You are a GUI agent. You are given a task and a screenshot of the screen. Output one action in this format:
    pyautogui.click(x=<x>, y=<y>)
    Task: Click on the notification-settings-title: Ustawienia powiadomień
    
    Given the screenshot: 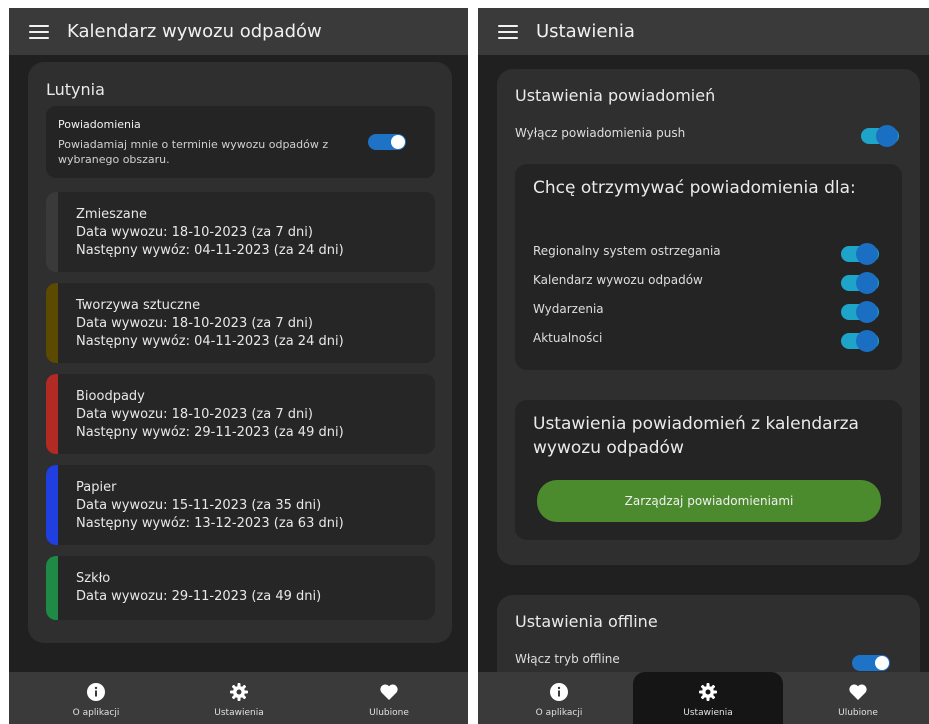 What is the action you would take?
    pyautogui.click(x=615, y=95)
    